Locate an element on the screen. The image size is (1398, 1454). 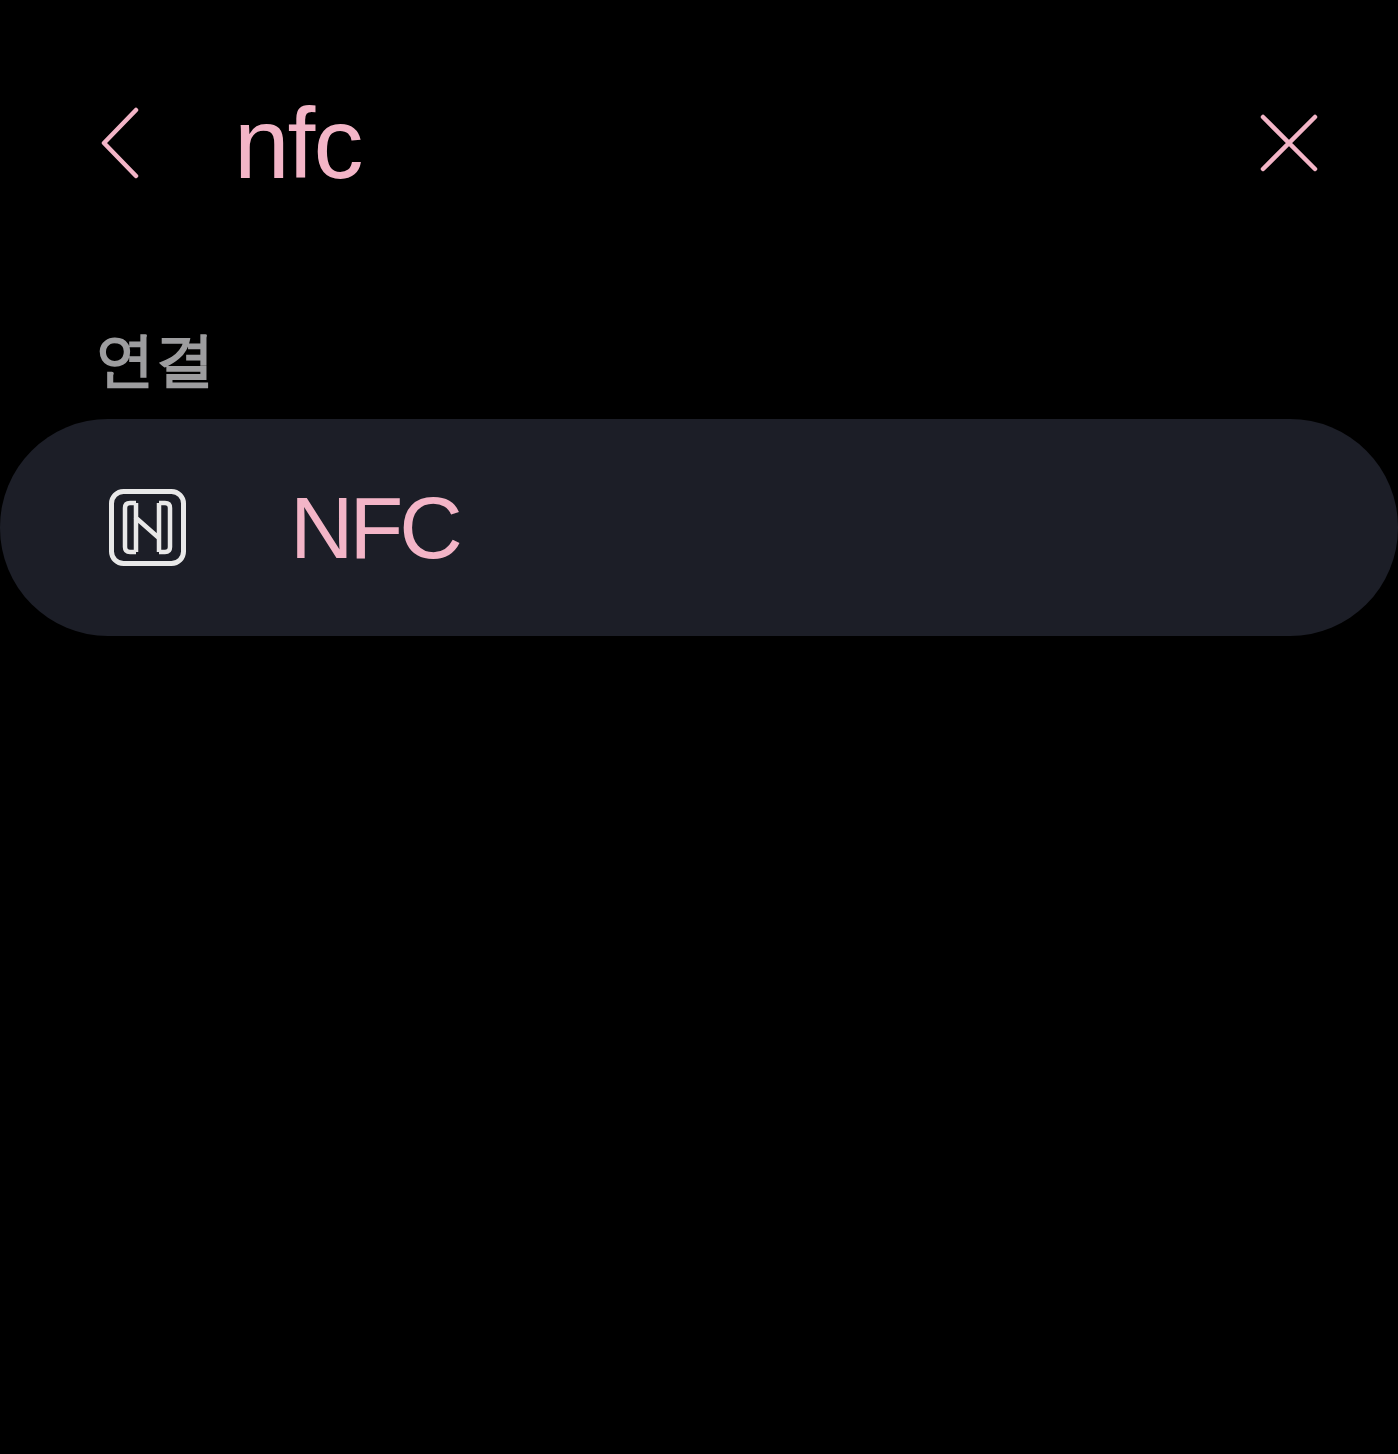
search-result-item: NFC is located at coordinates (699, 527).